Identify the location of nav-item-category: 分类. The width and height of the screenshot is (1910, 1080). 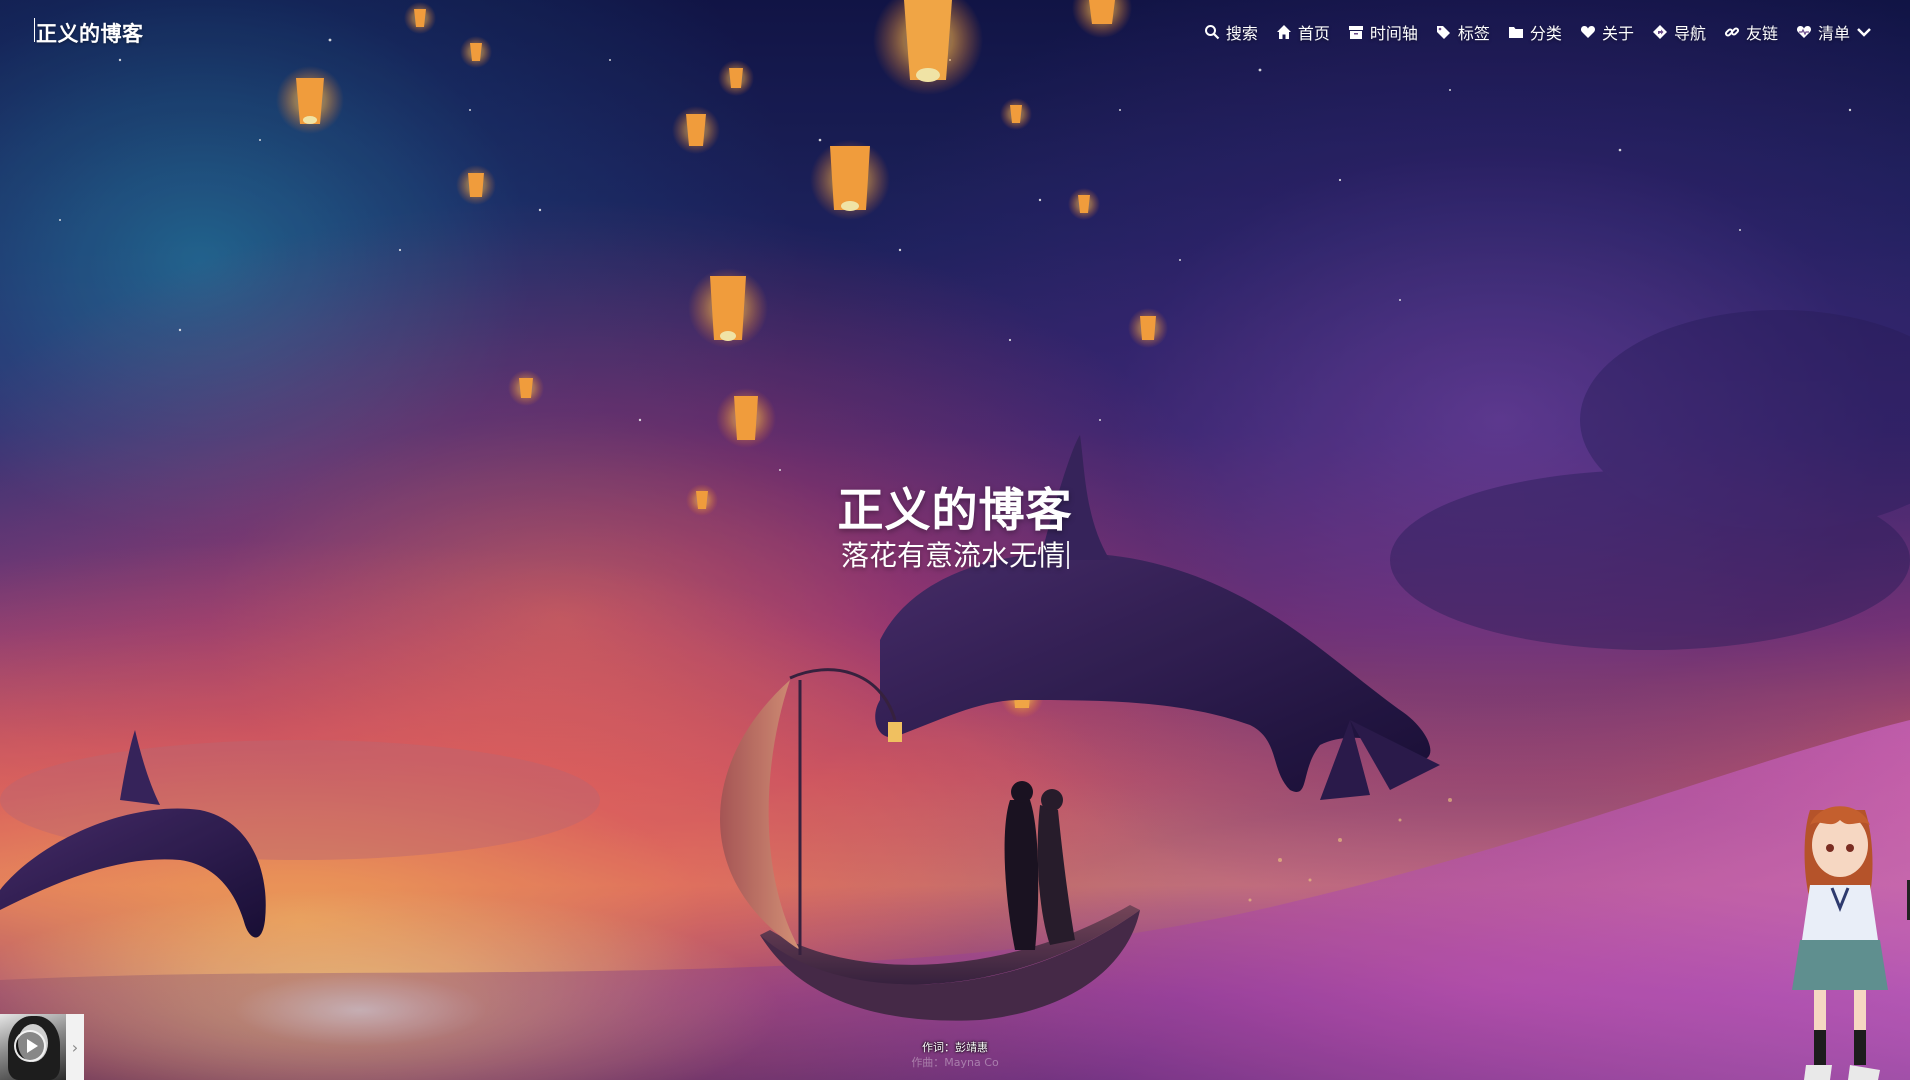
(1535, 32).